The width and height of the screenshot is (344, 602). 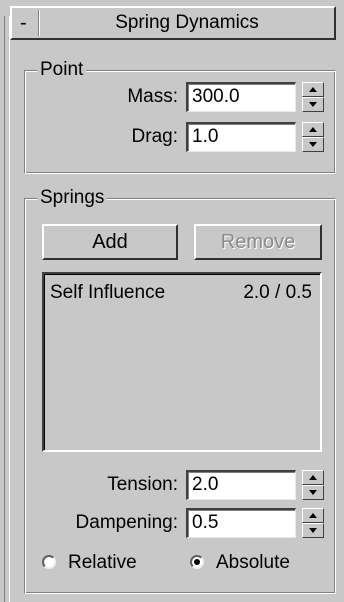 I want to click on add-spring-button: Add, so click(x=110, y=242).